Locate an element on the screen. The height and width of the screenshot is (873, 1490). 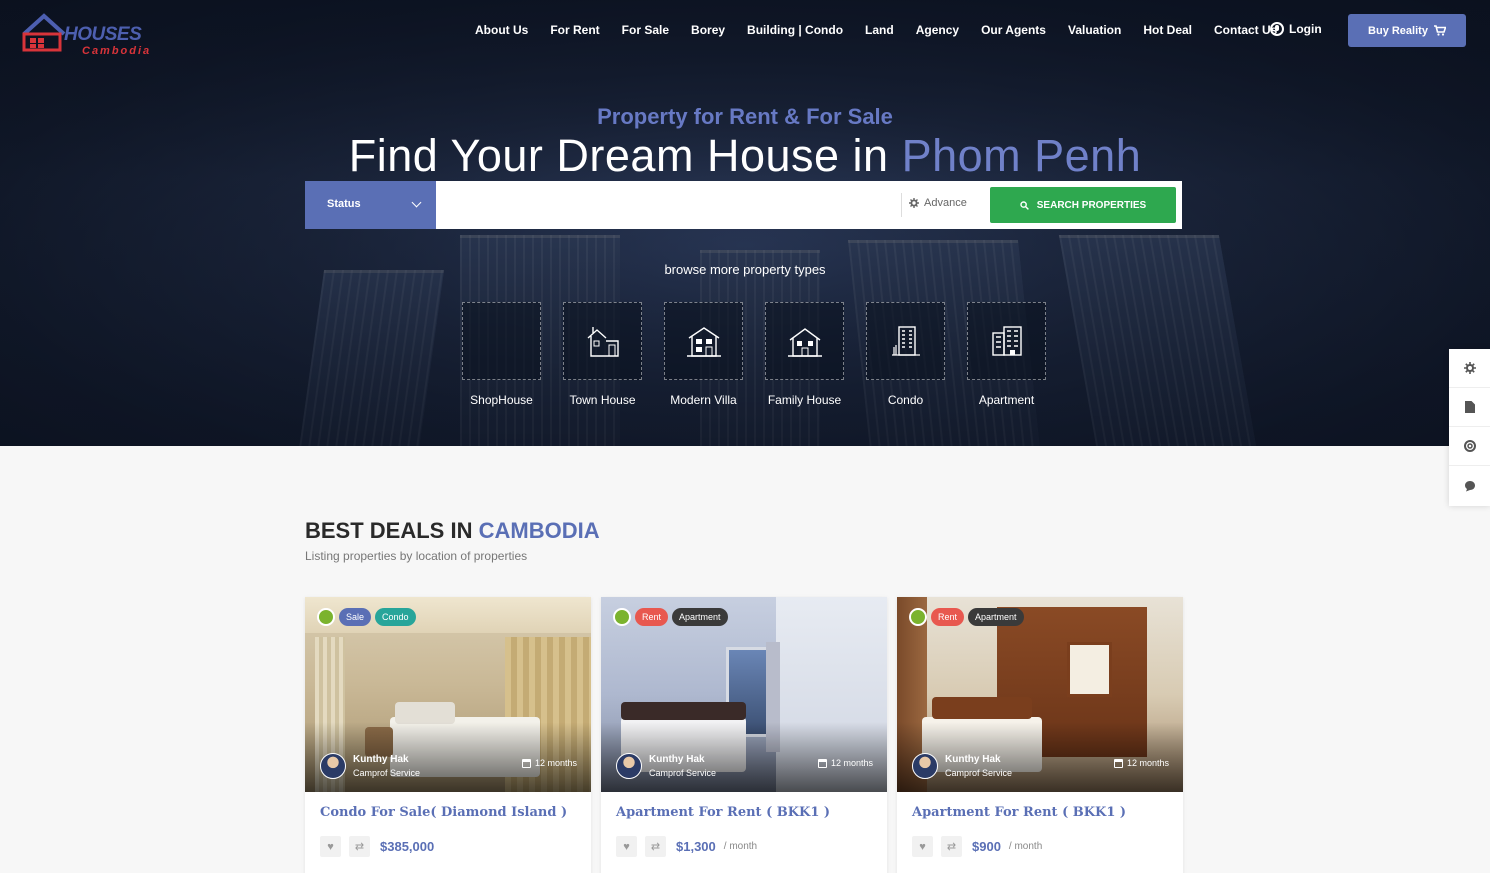
support-button is located at coordinates (1469, 446).